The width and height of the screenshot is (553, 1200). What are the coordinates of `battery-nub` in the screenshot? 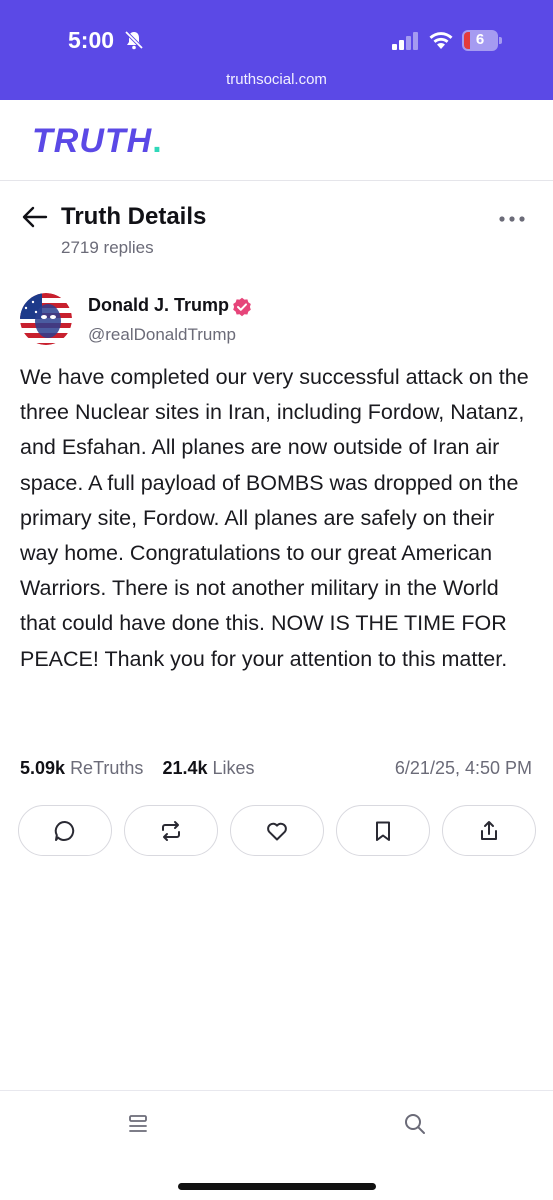 It's located at (500, 40).